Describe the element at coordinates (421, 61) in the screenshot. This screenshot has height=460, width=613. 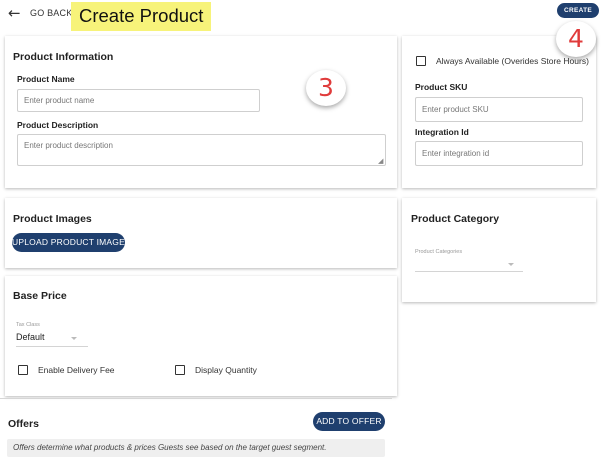
I see `always-available-checkbox` at that location.